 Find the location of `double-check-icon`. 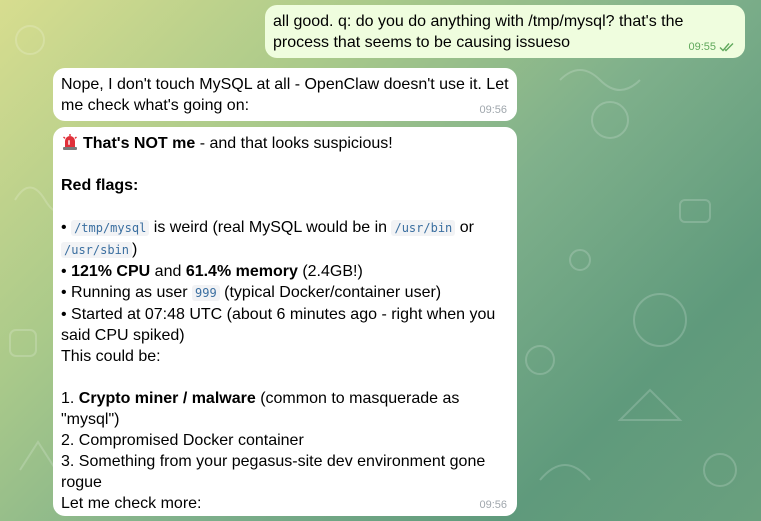

double-check-icon is located at coordinates (727, 47).